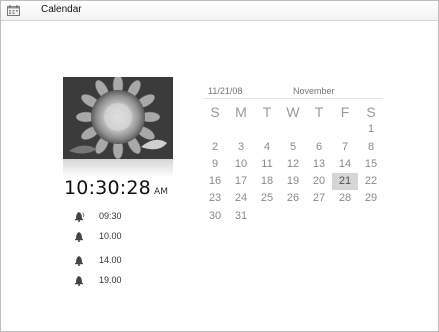  Describe the element at coordinates (241, 181) in the screenshot. I see `calendar-day: 17` at that location.